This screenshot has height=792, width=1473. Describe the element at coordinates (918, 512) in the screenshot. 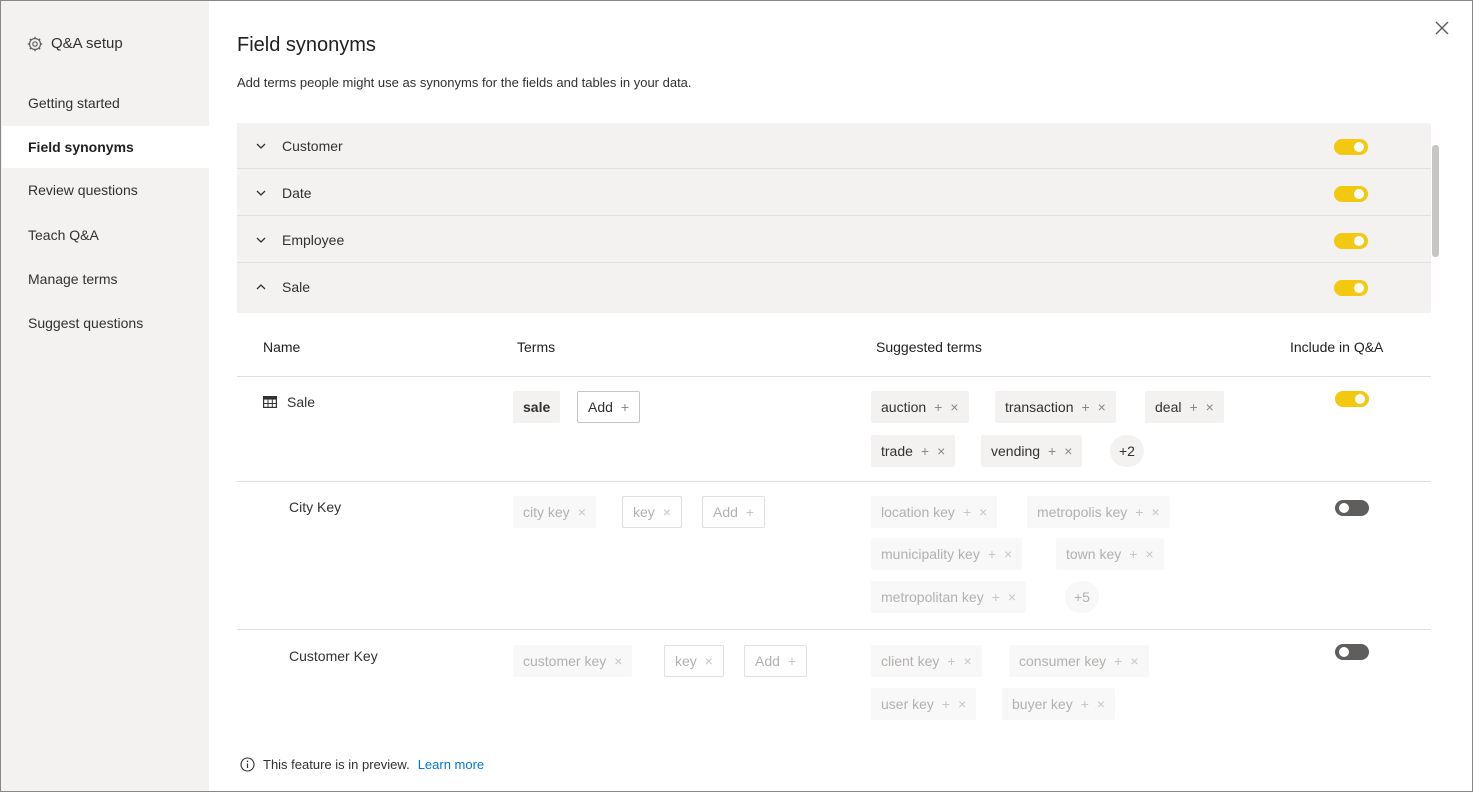

I see `suggested-label: location key` at that location.